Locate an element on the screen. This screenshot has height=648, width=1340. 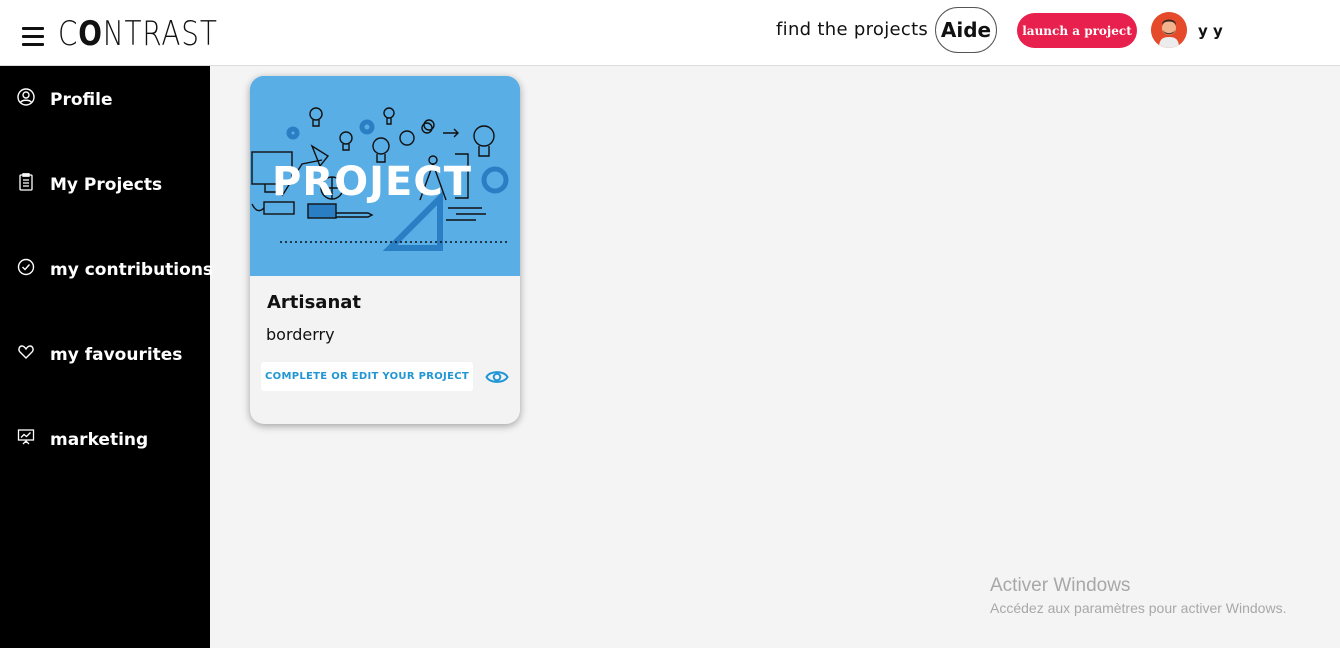
check-circle-icon is located at coordinates (26, 267).